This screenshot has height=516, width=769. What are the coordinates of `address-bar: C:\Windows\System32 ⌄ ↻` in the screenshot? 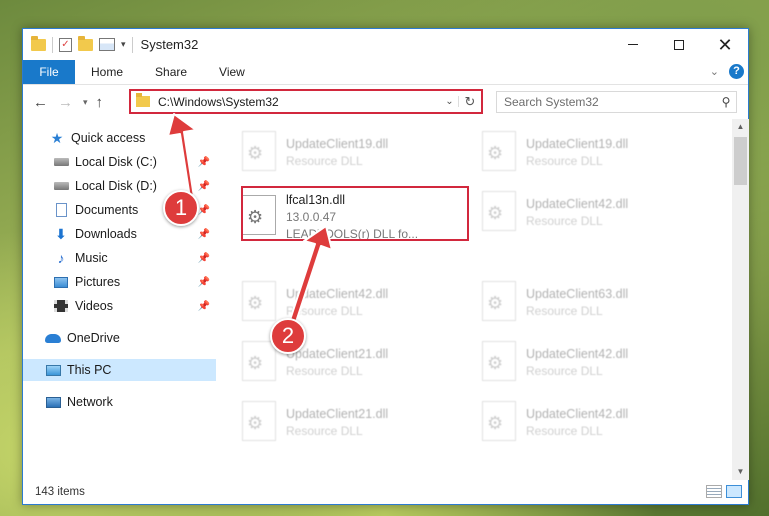 It's located at (306, 101).